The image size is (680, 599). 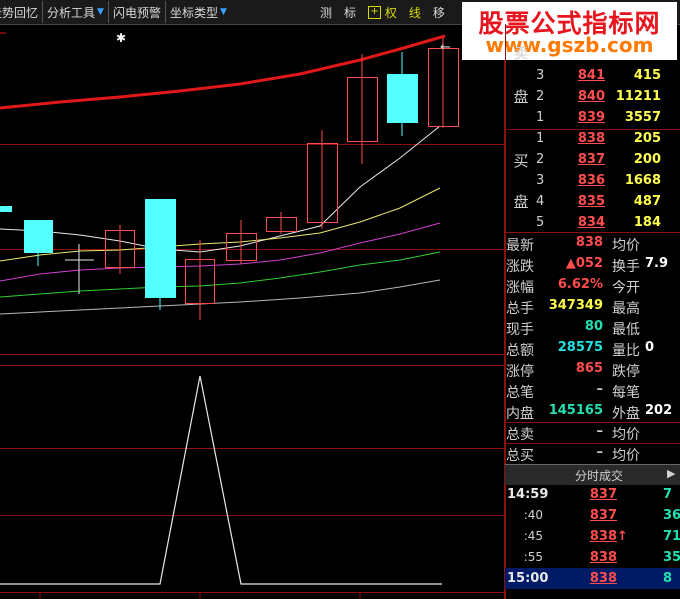 What do you see at coordinates (600, 389) in the screenshot?
I see `stat-value: –` at bounding box center [600, 389].